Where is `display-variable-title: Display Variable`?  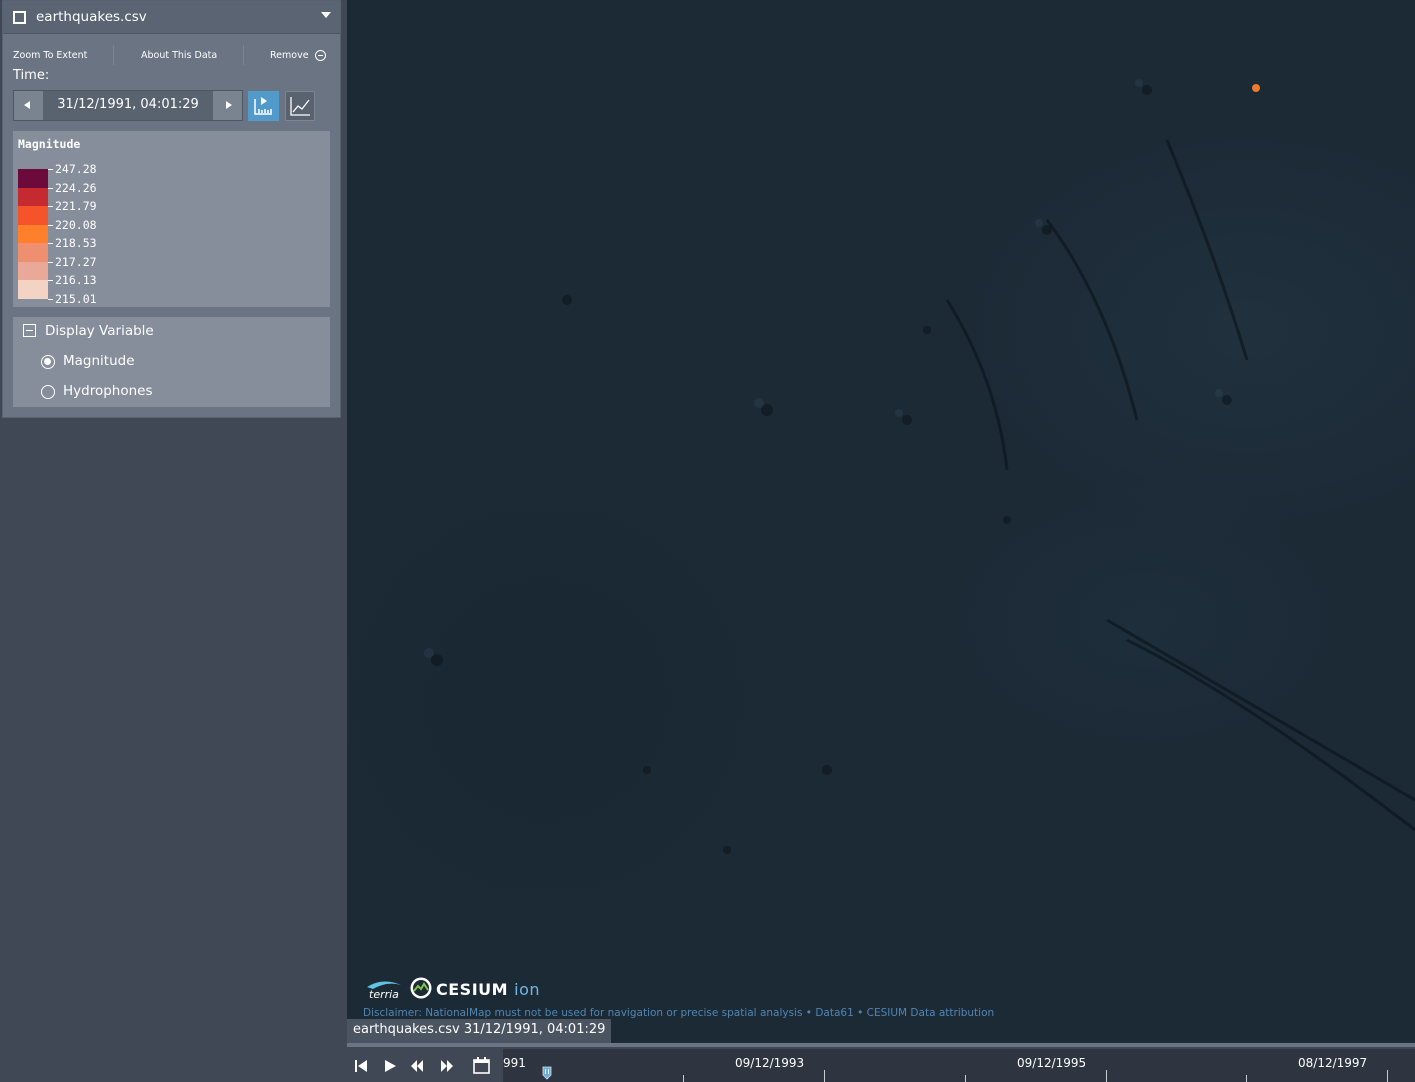
display-variable-title: Display Variable is located at coordinates (99, 331).